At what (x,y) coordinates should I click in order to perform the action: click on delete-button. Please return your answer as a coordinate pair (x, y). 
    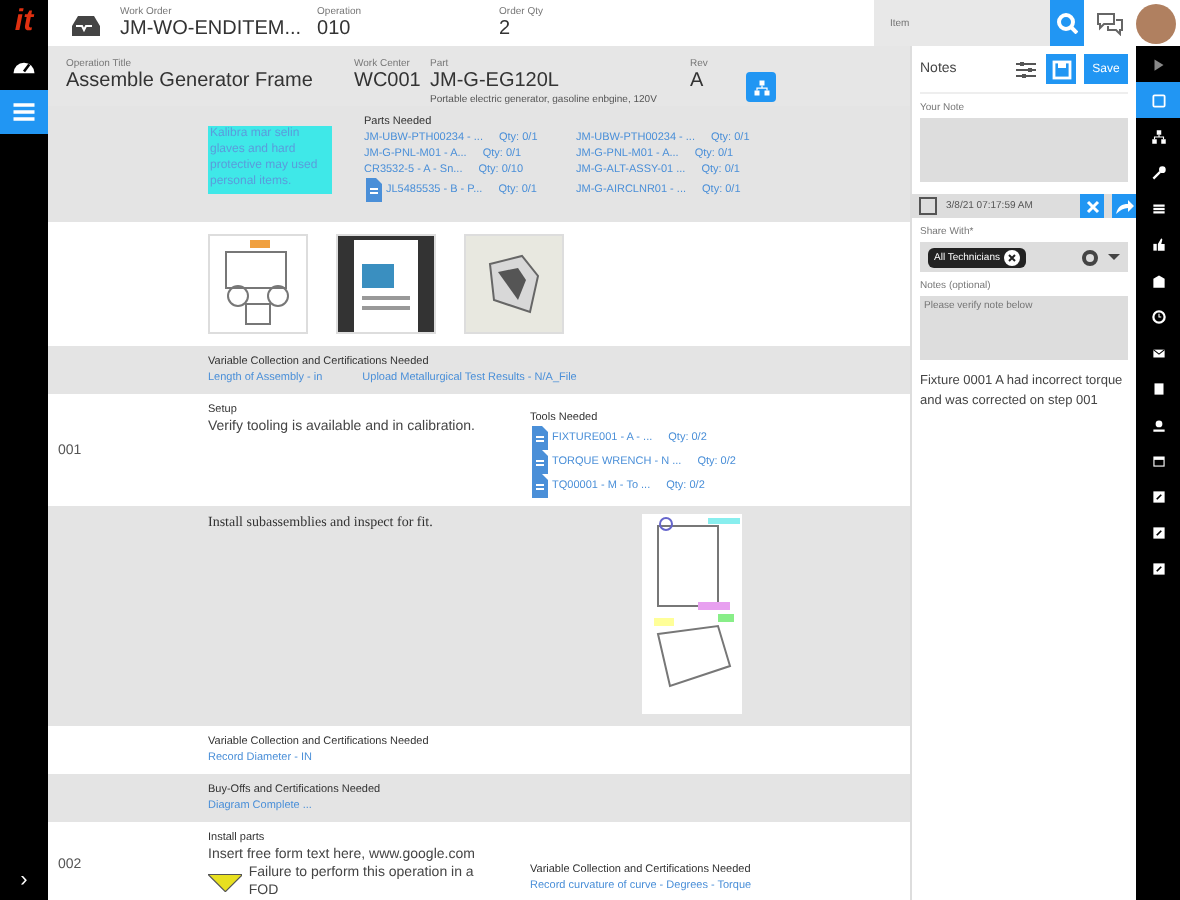
    Looking at the image, I should click on (1092, 206).